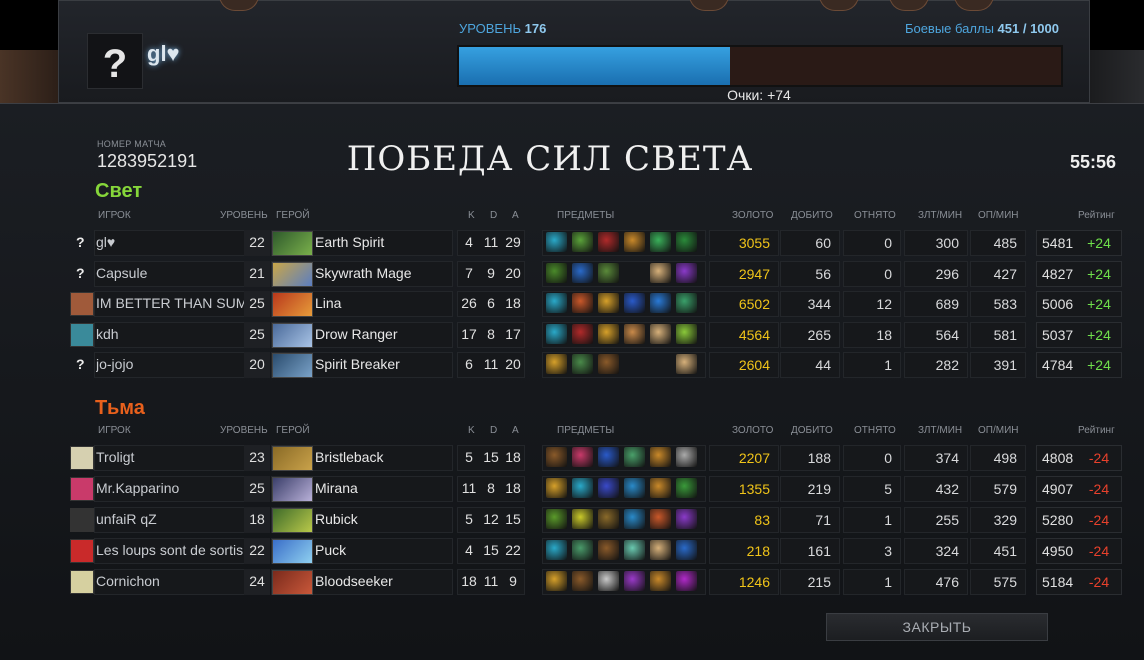 This screenshot has height=660, width=1144. What do you see at coordinates (171, 364) in the screenshot?
I see `player-name: jo-jojo` at bounding box center [171, 364].